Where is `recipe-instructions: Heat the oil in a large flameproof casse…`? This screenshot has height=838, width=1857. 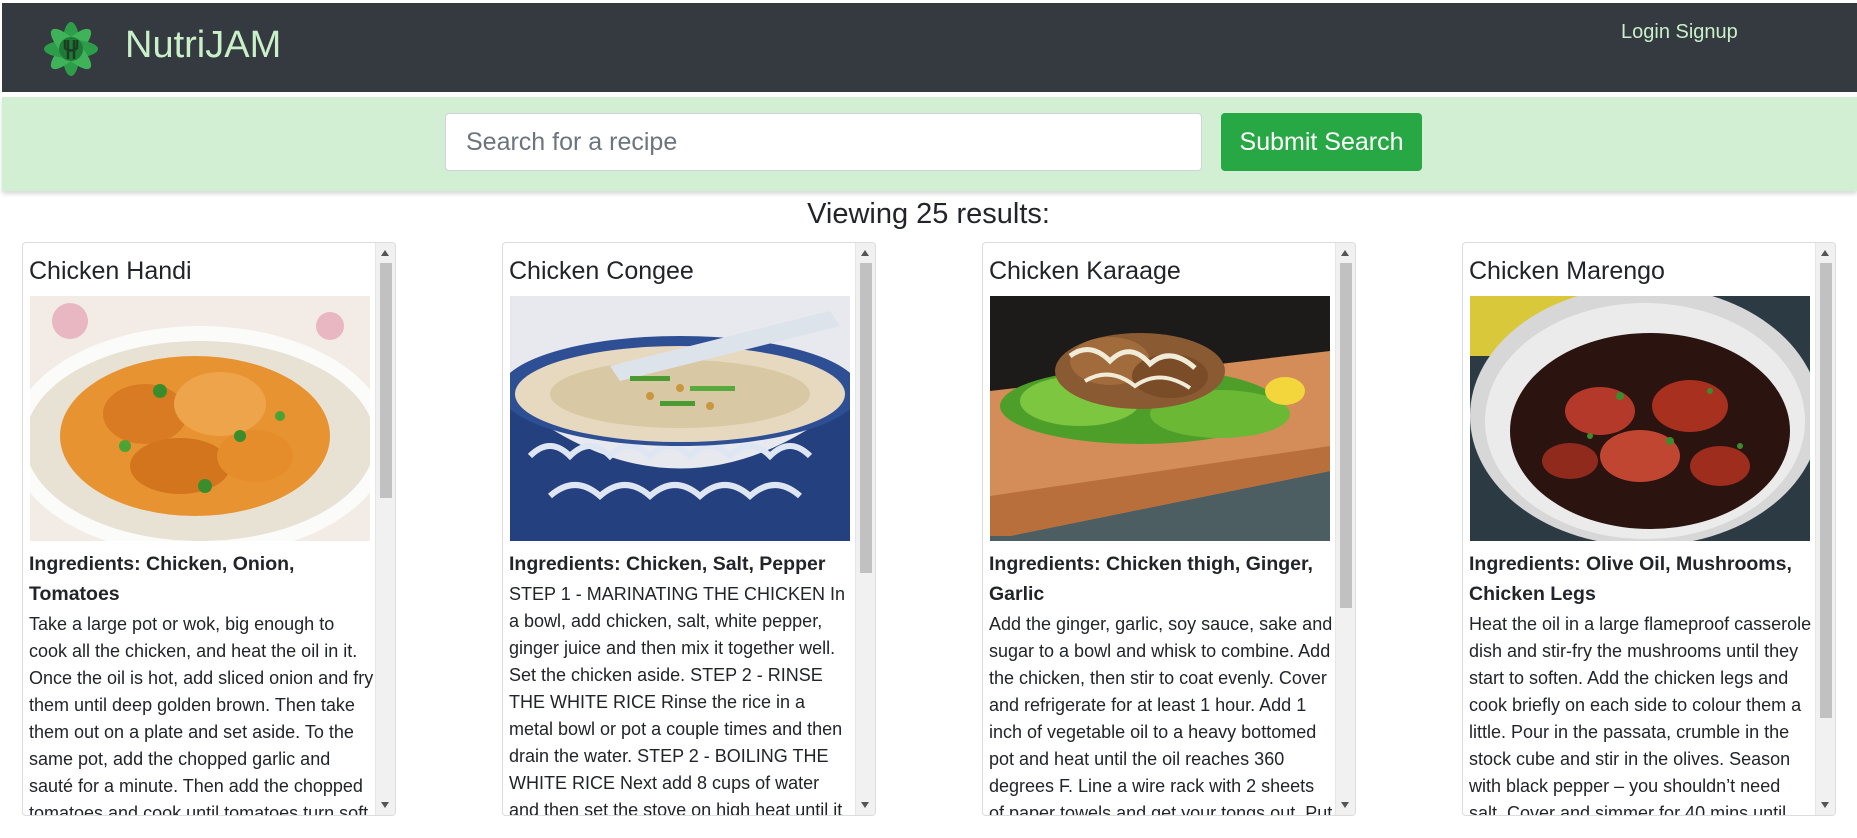 recipe-instructions: Heat the oil in a large flameproof casse… is located at coordinates (1640, 714).